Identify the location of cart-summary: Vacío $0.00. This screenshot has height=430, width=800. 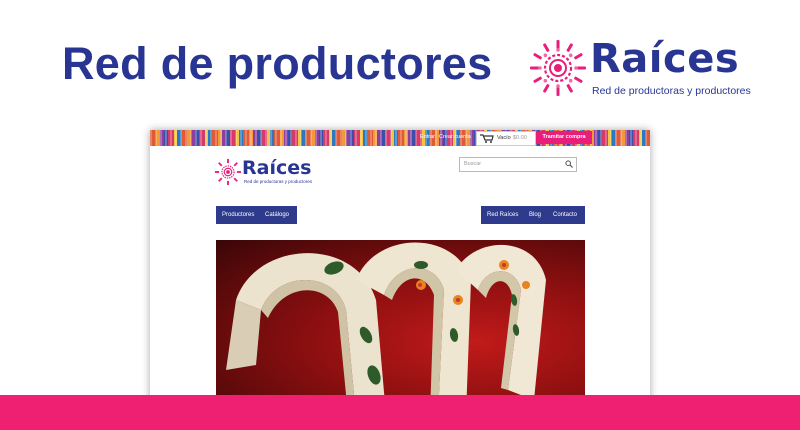
(506, 138).